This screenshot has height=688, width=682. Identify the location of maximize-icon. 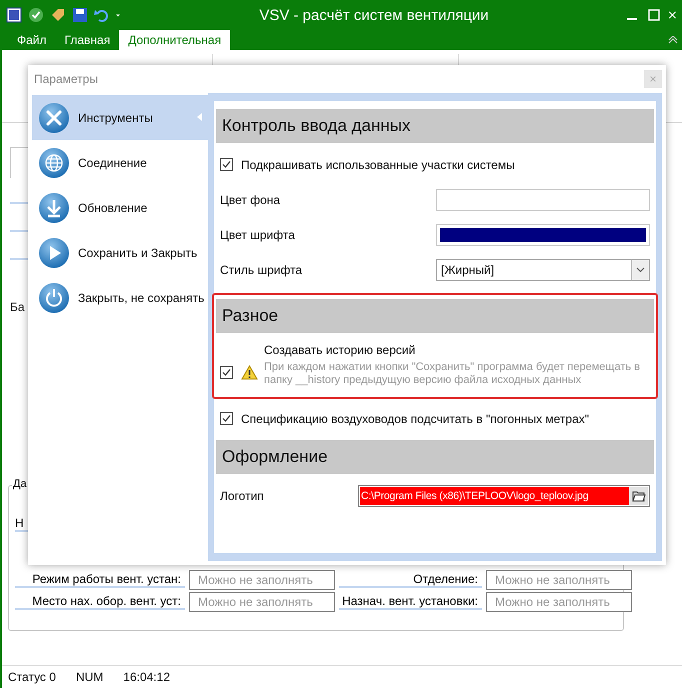
(654, 15).